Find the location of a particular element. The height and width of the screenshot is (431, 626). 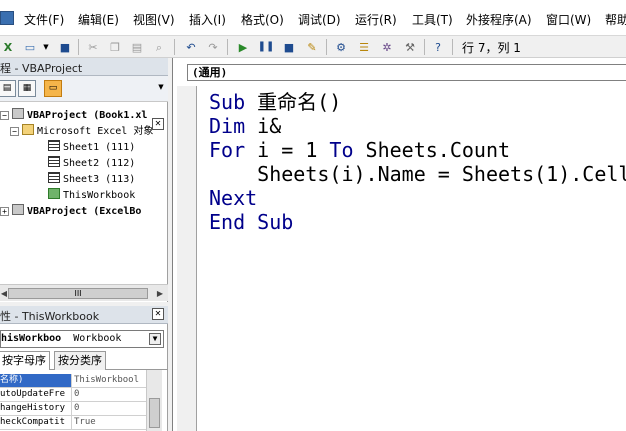

design-mode-icon: ✎ is located at coordinates (312, 47).